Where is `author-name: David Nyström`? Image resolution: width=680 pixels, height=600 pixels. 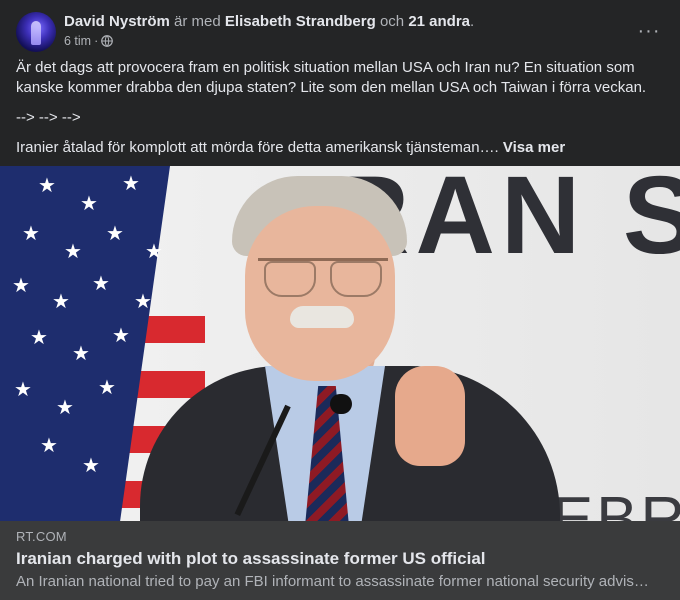 author-name: David Nyström is located at coordinates (117, 21).